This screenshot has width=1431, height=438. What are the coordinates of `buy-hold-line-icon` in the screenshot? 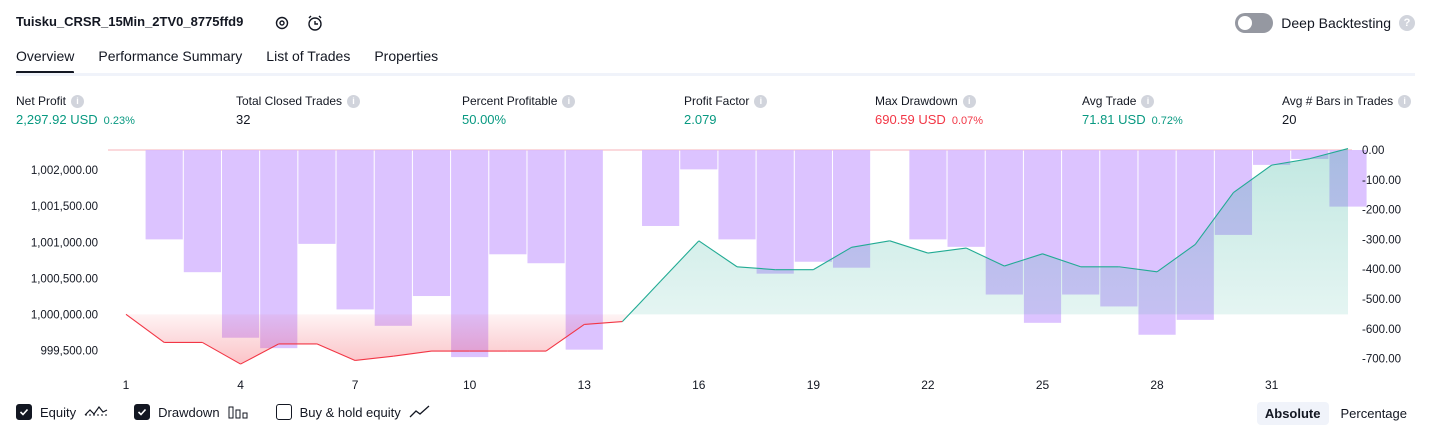 It's located at (419, 411).